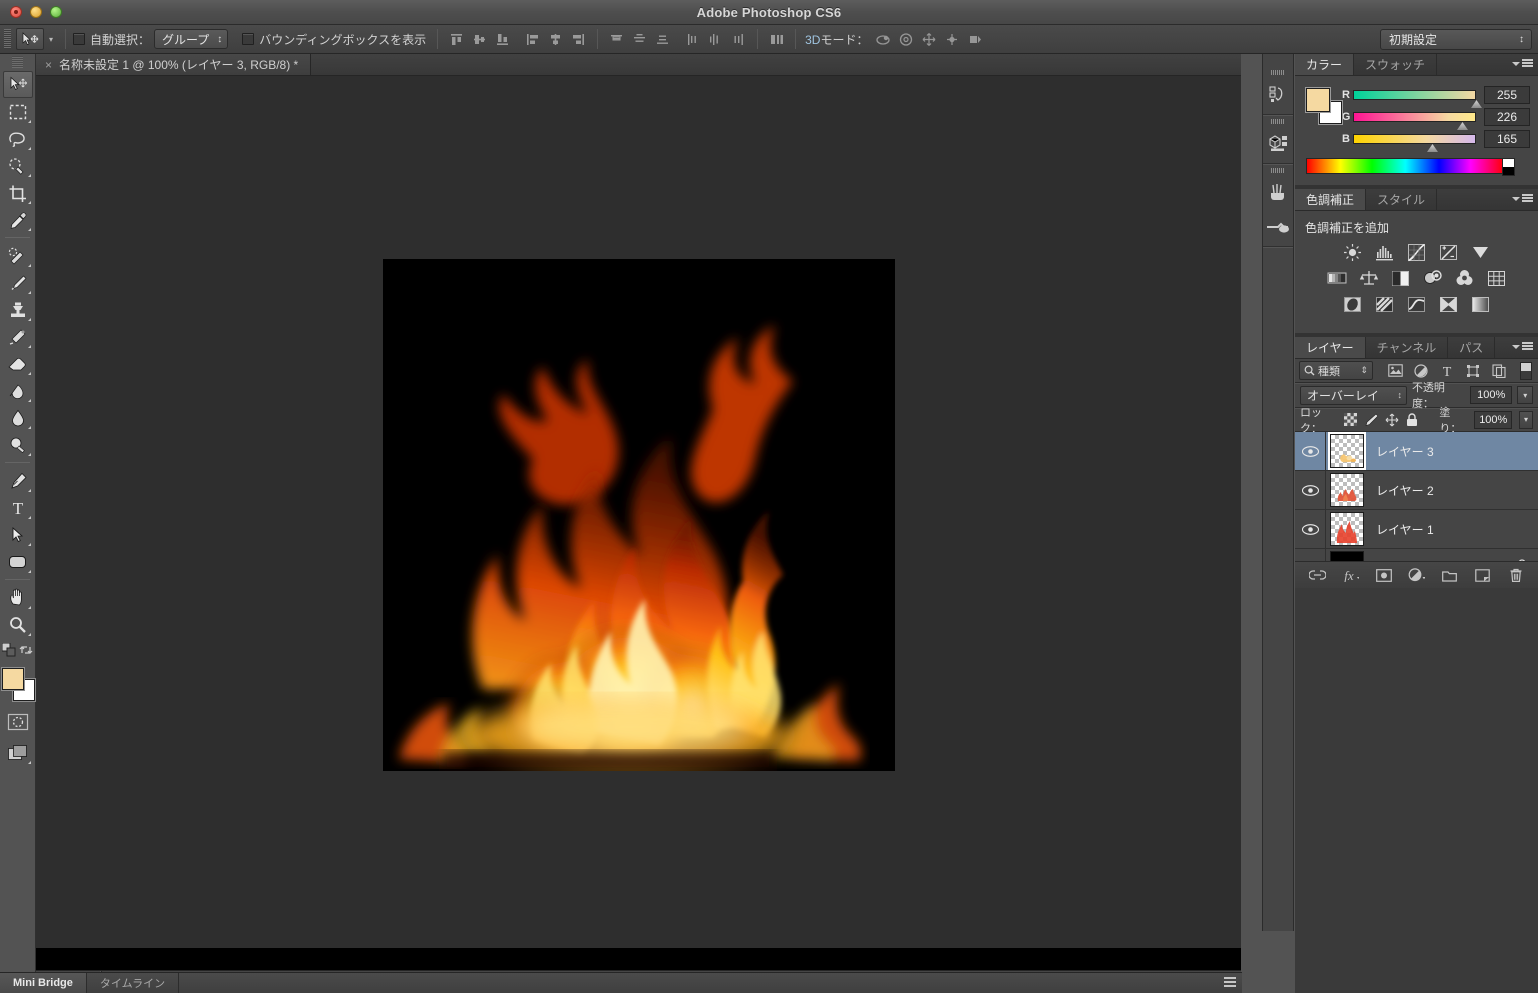  Describe the element at coordinates (1353, 304) in the screenshot. I see `invert-icon` at that location.